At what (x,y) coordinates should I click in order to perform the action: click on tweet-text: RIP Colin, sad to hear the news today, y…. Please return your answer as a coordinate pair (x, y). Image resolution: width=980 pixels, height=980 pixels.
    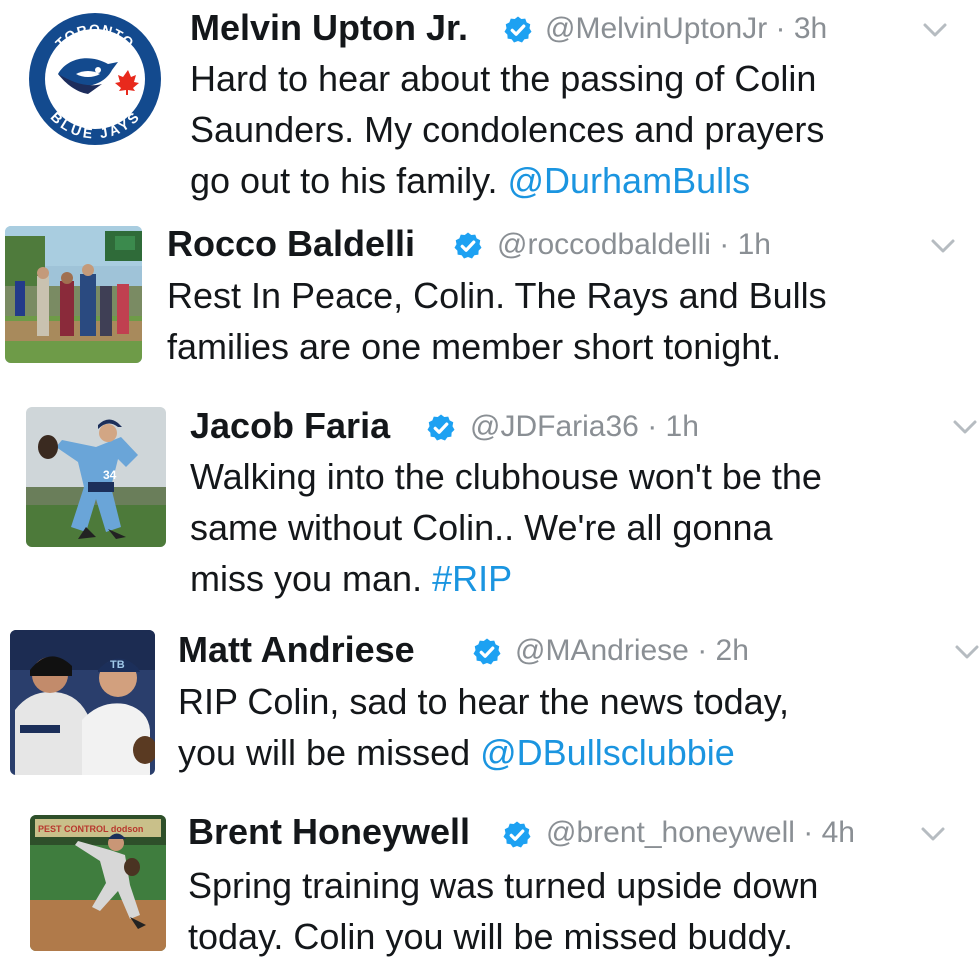
    Looking at the image, I should click on (483, 727).